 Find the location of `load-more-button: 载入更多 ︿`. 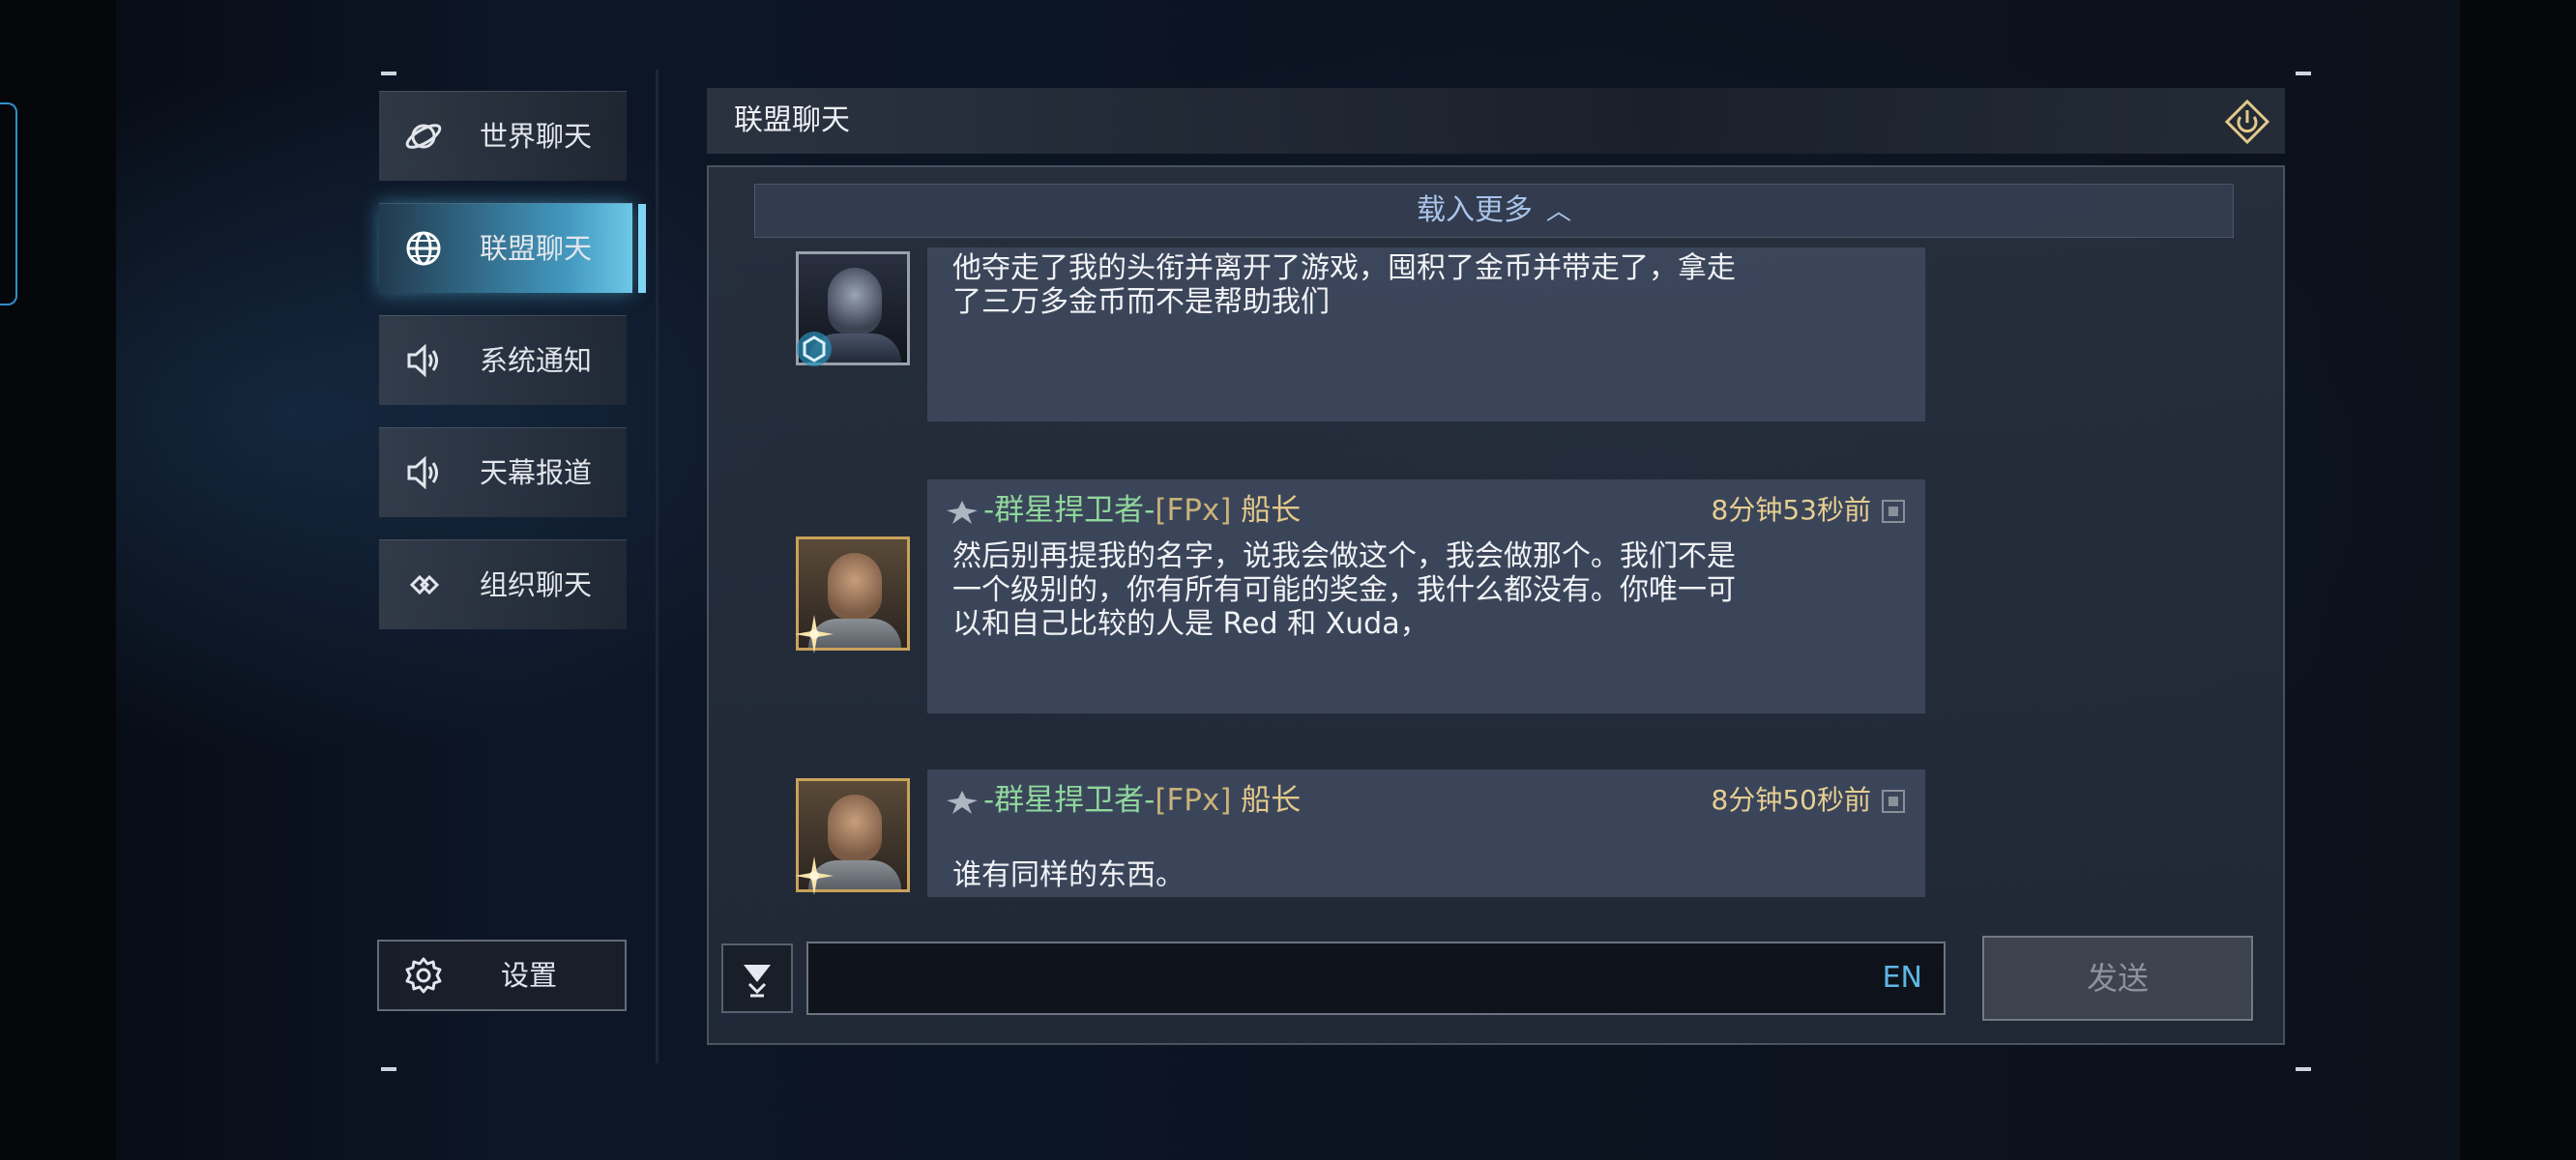

load-more-button: 载入更多 ︿ is located at coordinates (1494, 211).